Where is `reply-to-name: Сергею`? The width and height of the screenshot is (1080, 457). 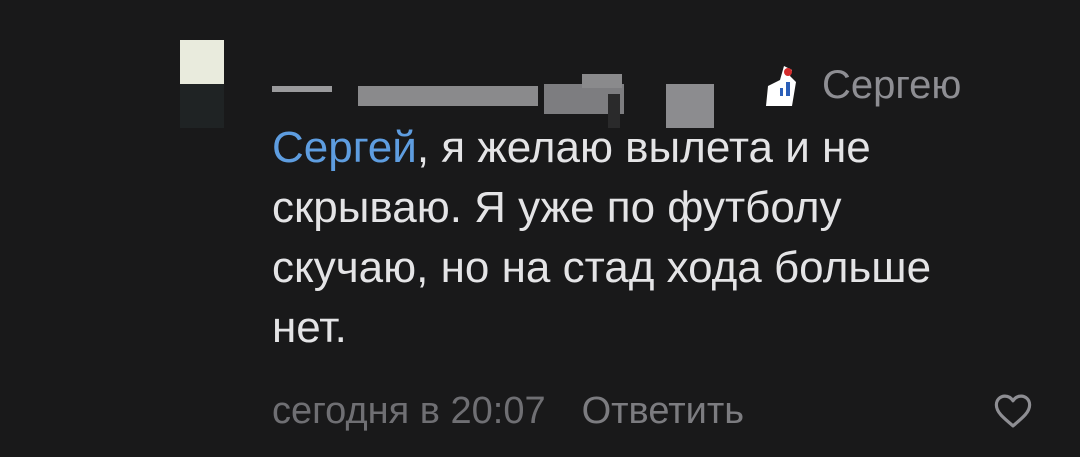 reply-to-name: Сергею is located at coordinates (892, 85).